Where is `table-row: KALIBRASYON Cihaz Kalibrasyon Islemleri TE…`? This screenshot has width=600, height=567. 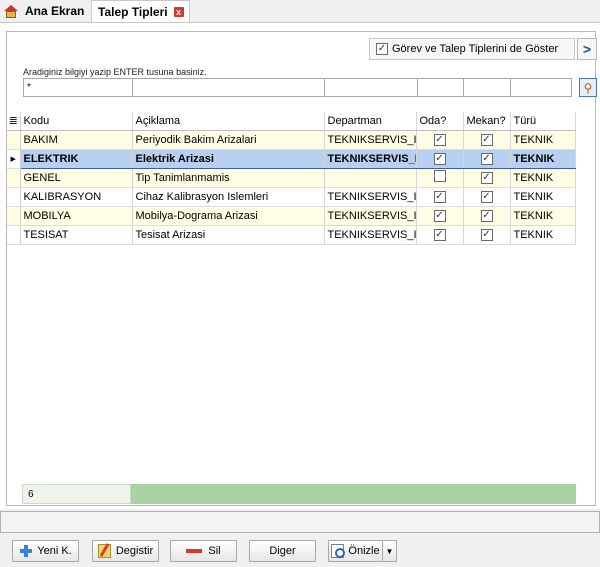 table-row: KALIBRASYON Cihaz Kalibrasyon Islemleri TE… is located at coordinates (291, 197).